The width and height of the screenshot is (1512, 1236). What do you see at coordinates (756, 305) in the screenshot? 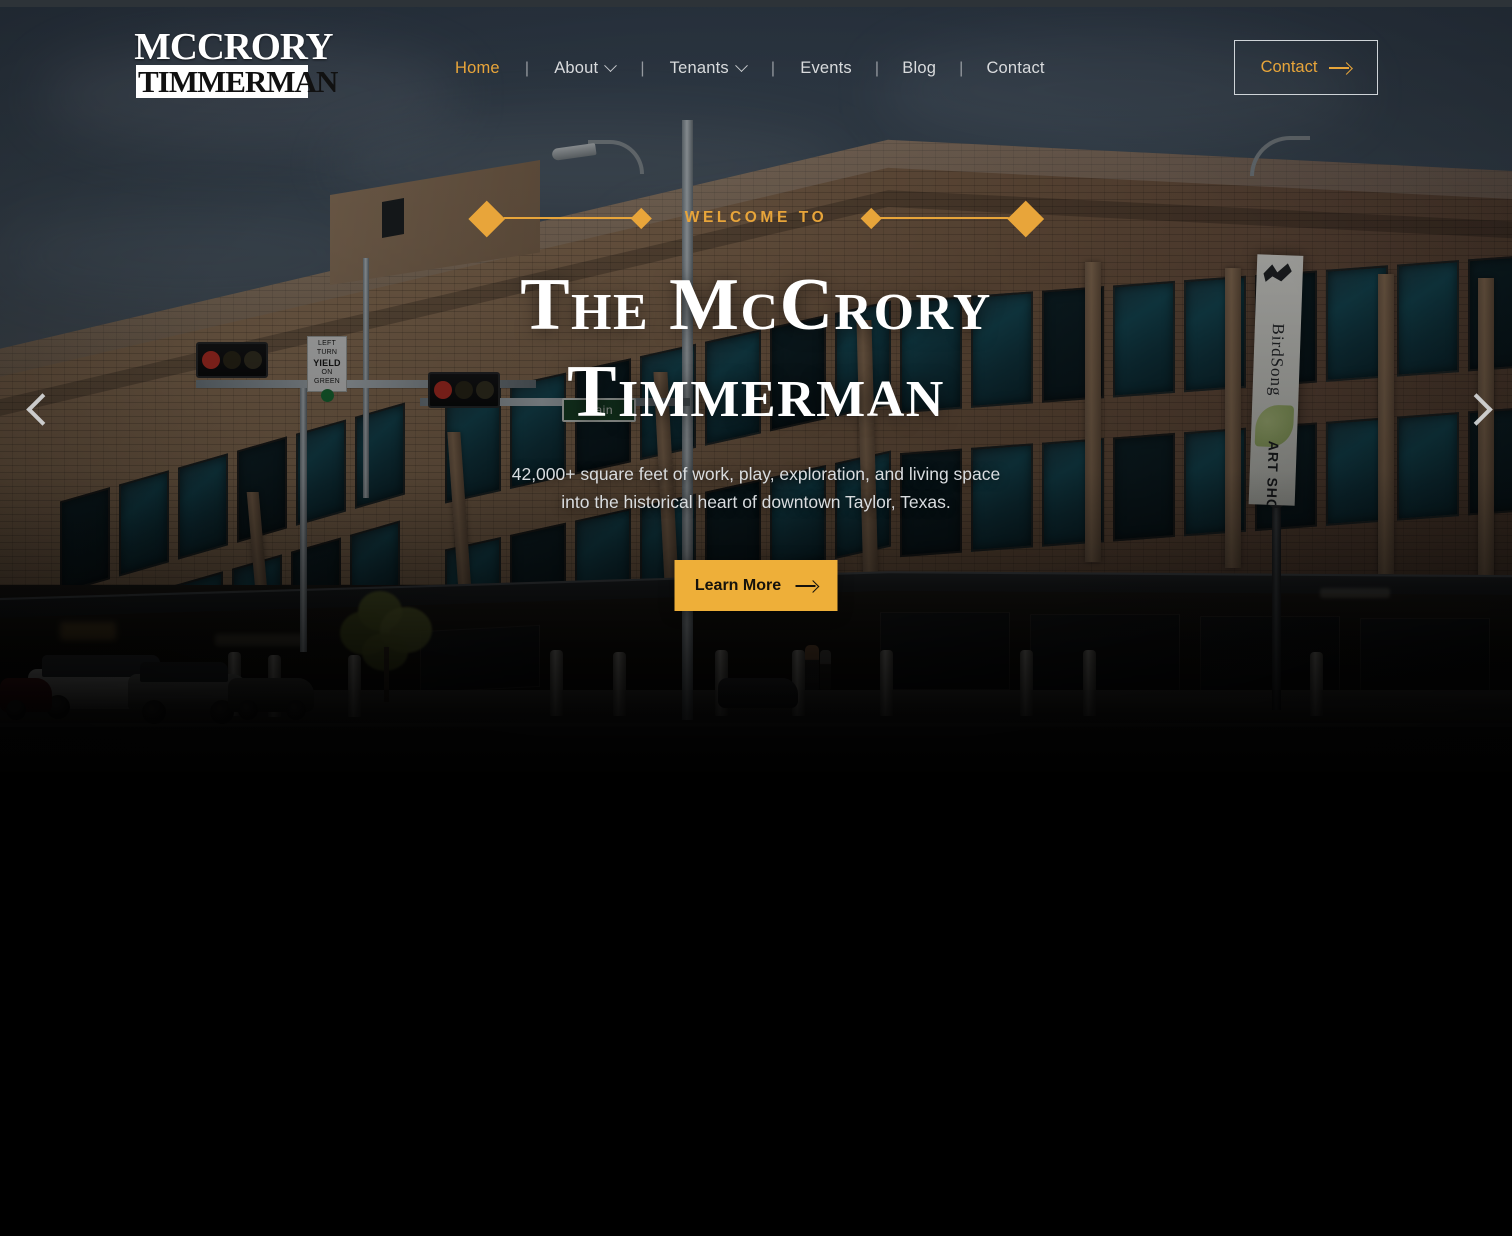
I see `hero-title-line-1: The McCrory` at bounding box center [756, 305].